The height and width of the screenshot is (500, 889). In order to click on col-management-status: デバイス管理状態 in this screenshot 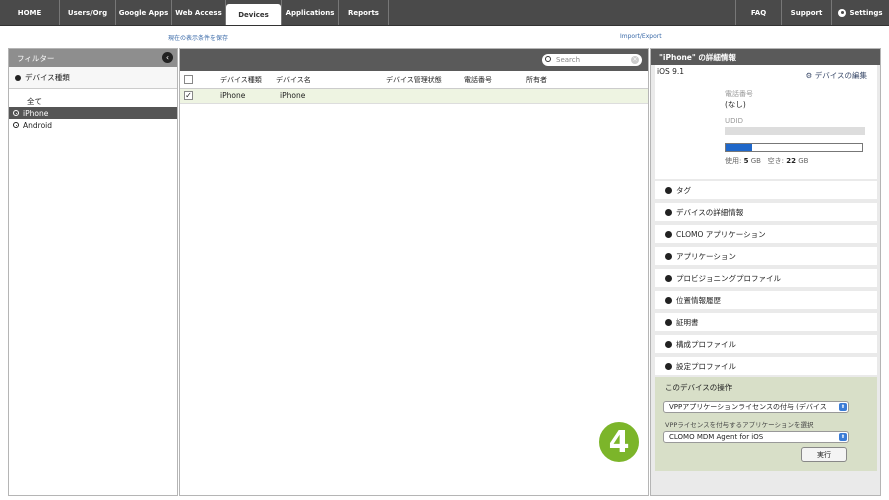, I will do `click(414, 80)`.